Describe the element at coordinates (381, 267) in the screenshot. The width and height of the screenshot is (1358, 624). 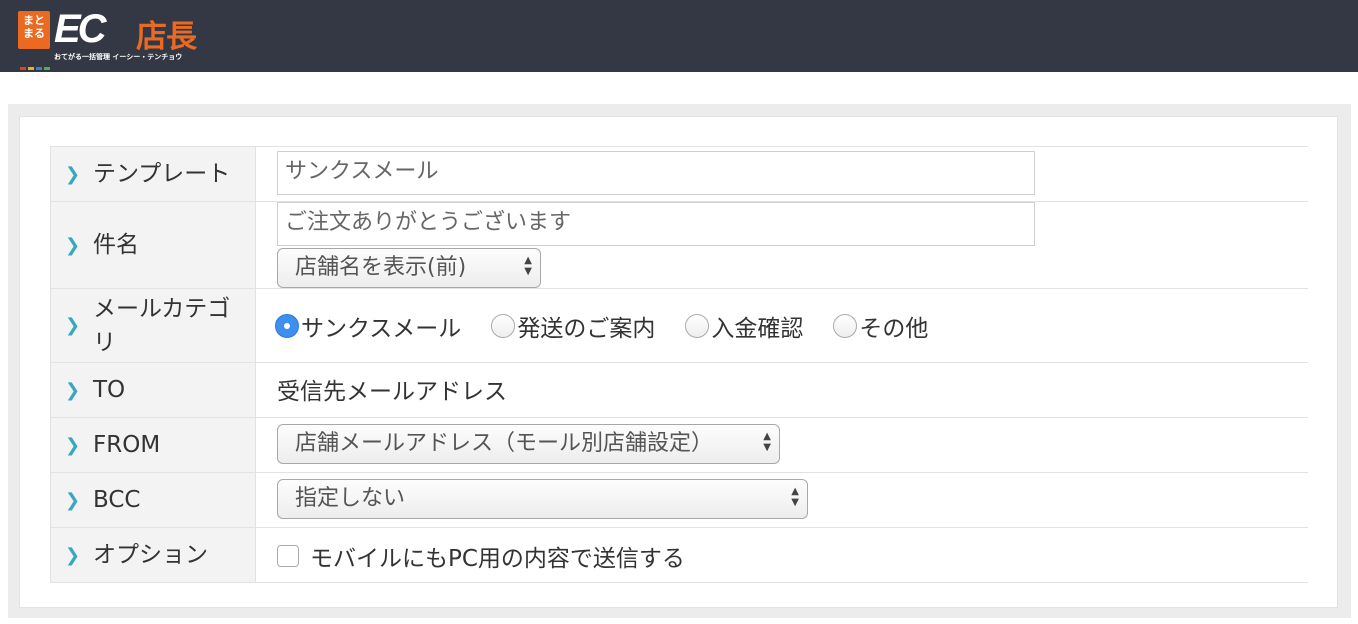
I see `shop-name-select-value: 店舗名を表示(前)` at that location.